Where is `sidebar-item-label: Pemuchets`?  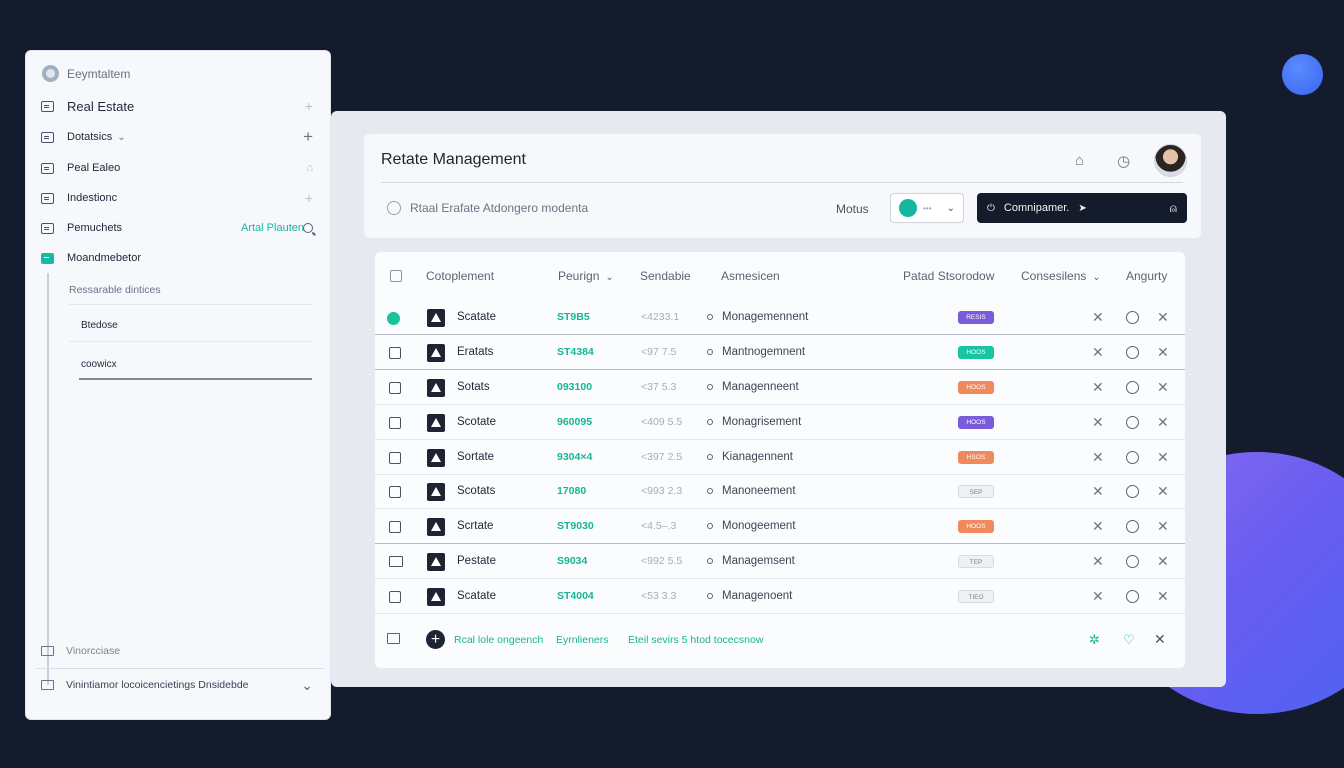 sidebar-item-label: Pemuchets is located at coordinates (95, 228).